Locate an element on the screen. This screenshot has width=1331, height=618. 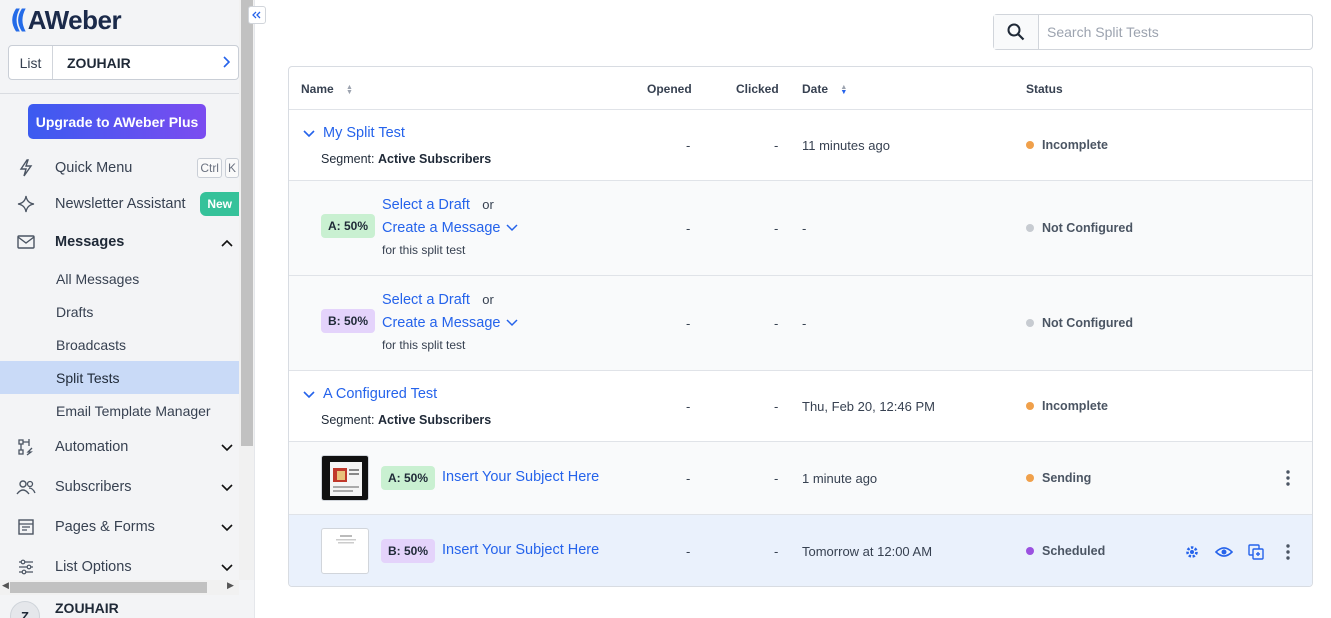
column-clicked-header: Clicked is located at coordinates (757, 89).